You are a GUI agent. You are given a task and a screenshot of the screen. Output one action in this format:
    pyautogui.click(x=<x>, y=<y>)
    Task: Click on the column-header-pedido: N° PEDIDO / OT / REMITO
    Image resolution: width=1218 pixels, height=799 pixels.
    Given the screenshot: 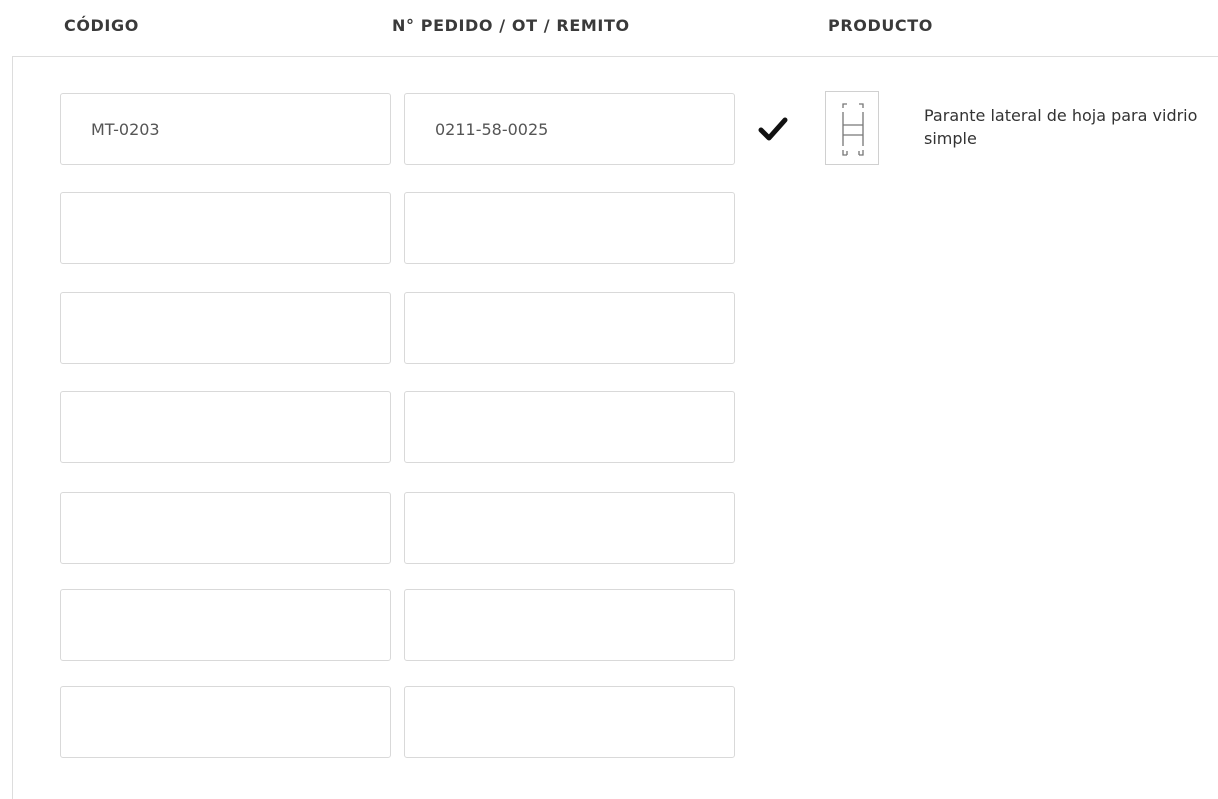 What is the action you would take?
    pyautogui.click(x=511, y=25)
    